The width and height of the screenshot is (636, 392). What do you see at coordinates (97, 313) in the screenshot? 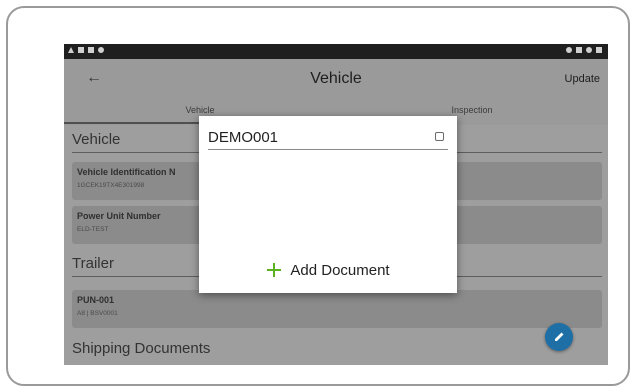
I see `card-value: A8 | BSV0001` at bounding box center [97, 313].